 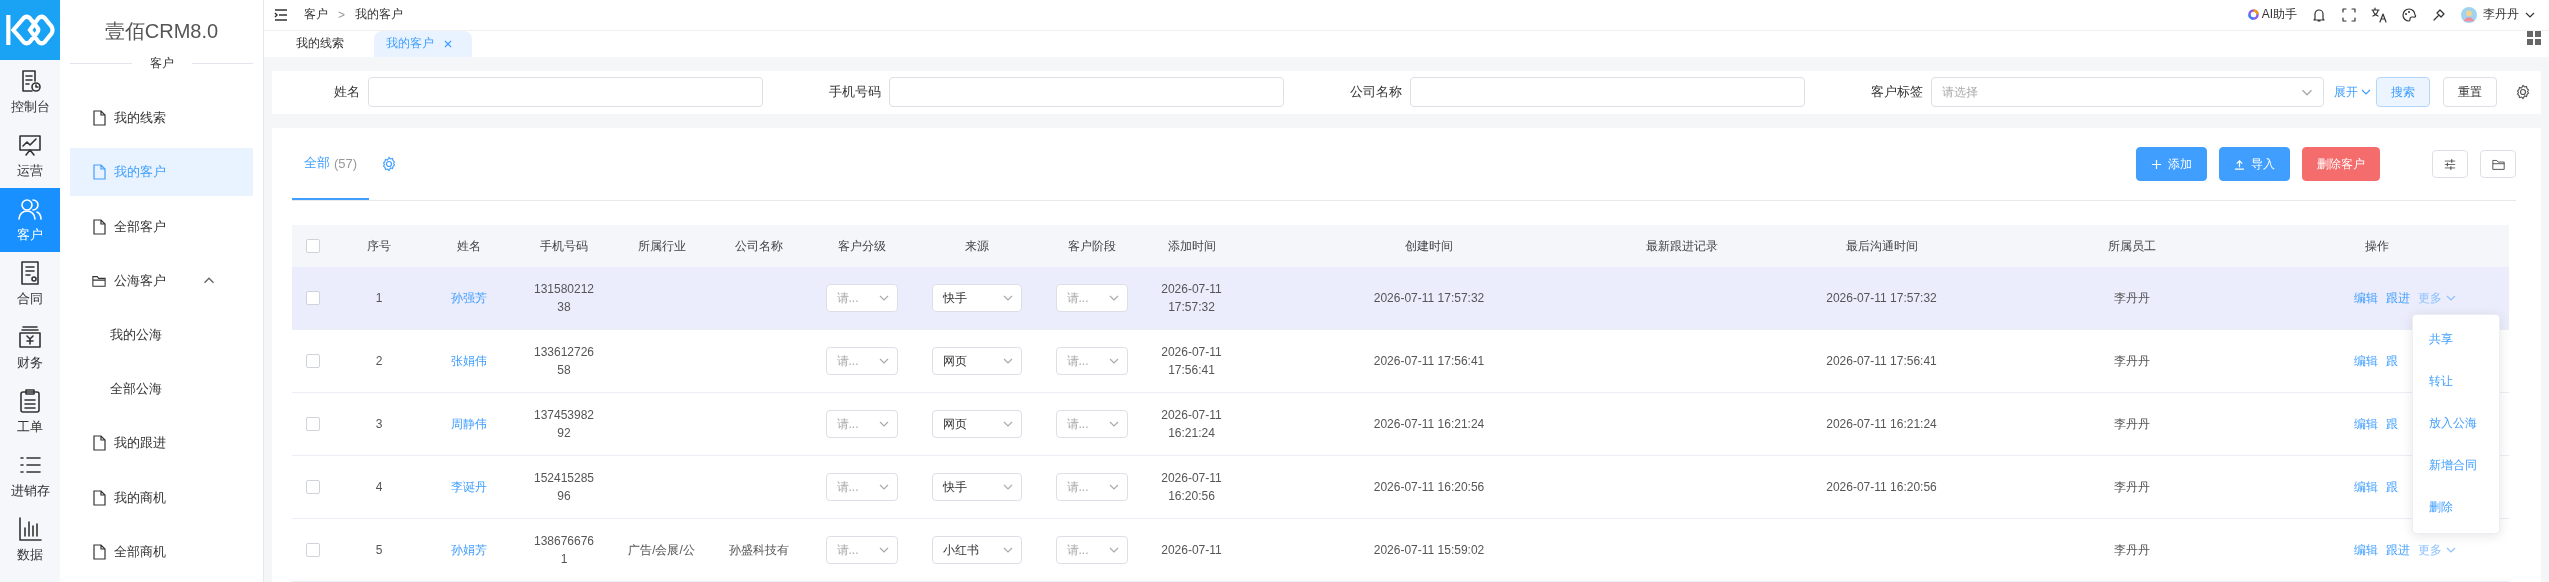 I want to click on name-link: 周静伟, so click(x=469, y=423).